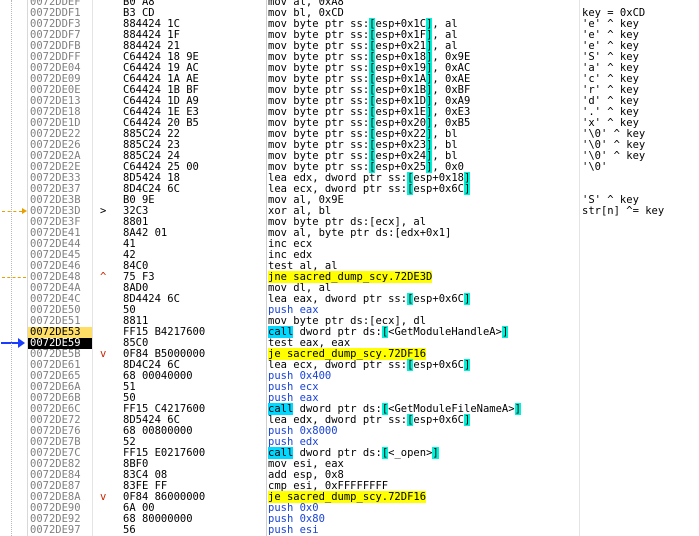 The image size is (699, 536). Describe the element at coordinates (423, 233) in the screenshot. I see `row-instruction: mov al, byte ptr ds:[edx+0x1]` at that location.